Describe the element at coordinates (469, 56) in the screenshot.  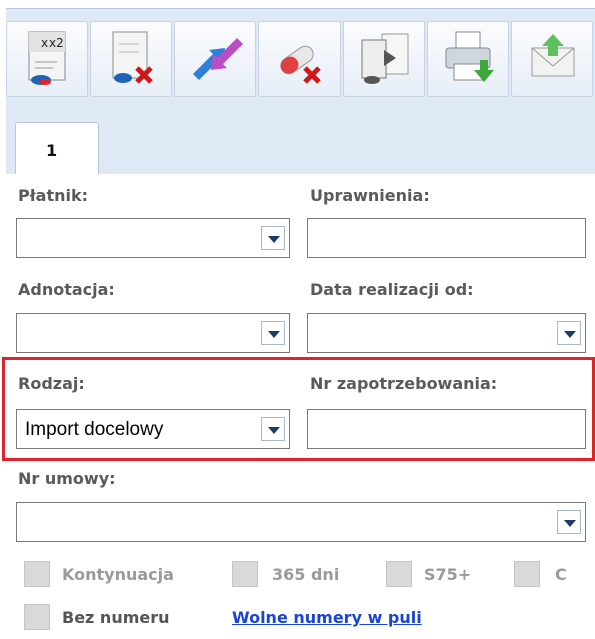
I see `printer-icon` at that location.